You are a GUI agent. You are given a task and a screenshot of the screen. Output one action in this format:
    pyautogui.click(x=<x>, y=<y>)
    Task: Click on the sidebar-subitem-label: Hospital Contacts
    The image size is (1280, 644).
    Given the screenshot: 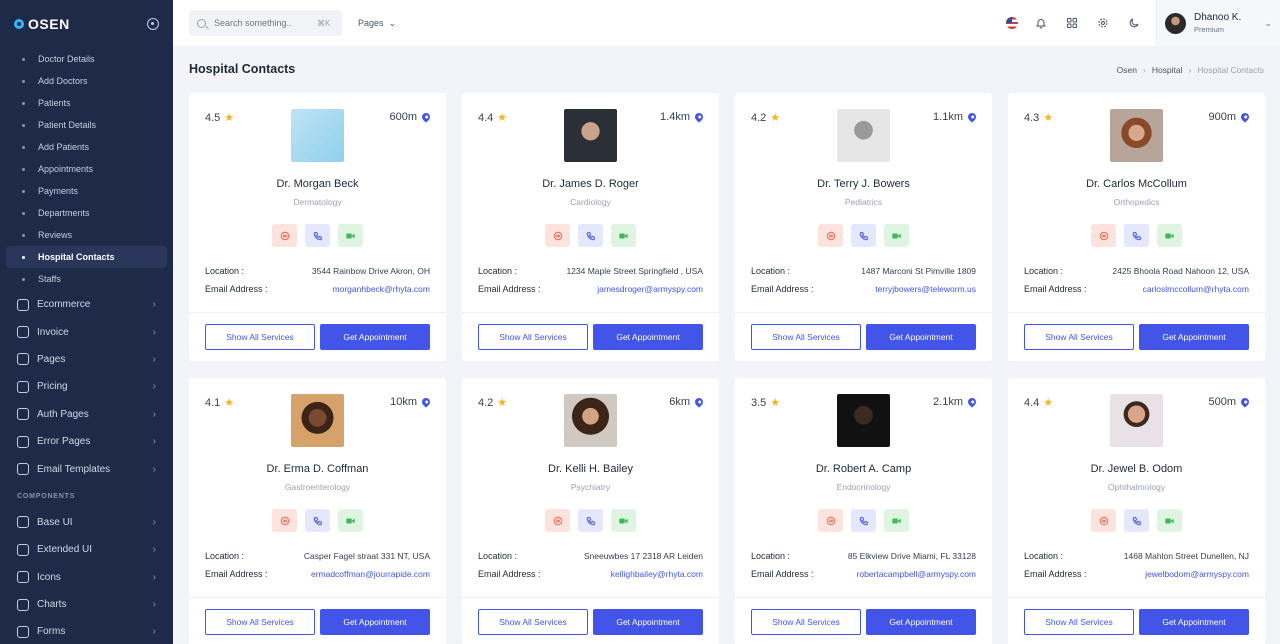 What is the action you would take?
    pyautogui.click(x=76, y=257)
    